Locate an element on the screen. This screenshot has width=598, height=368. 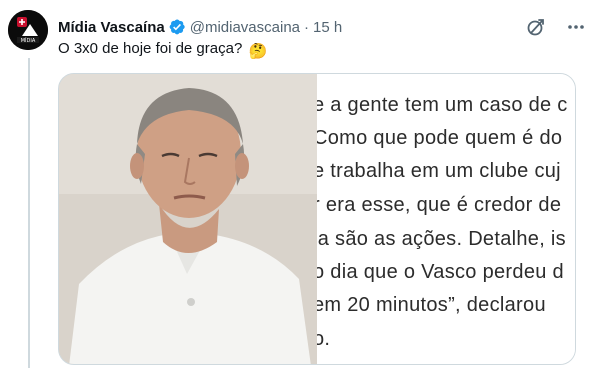
avatar-logo: MÍDIA is located at coordinates (28, 30).